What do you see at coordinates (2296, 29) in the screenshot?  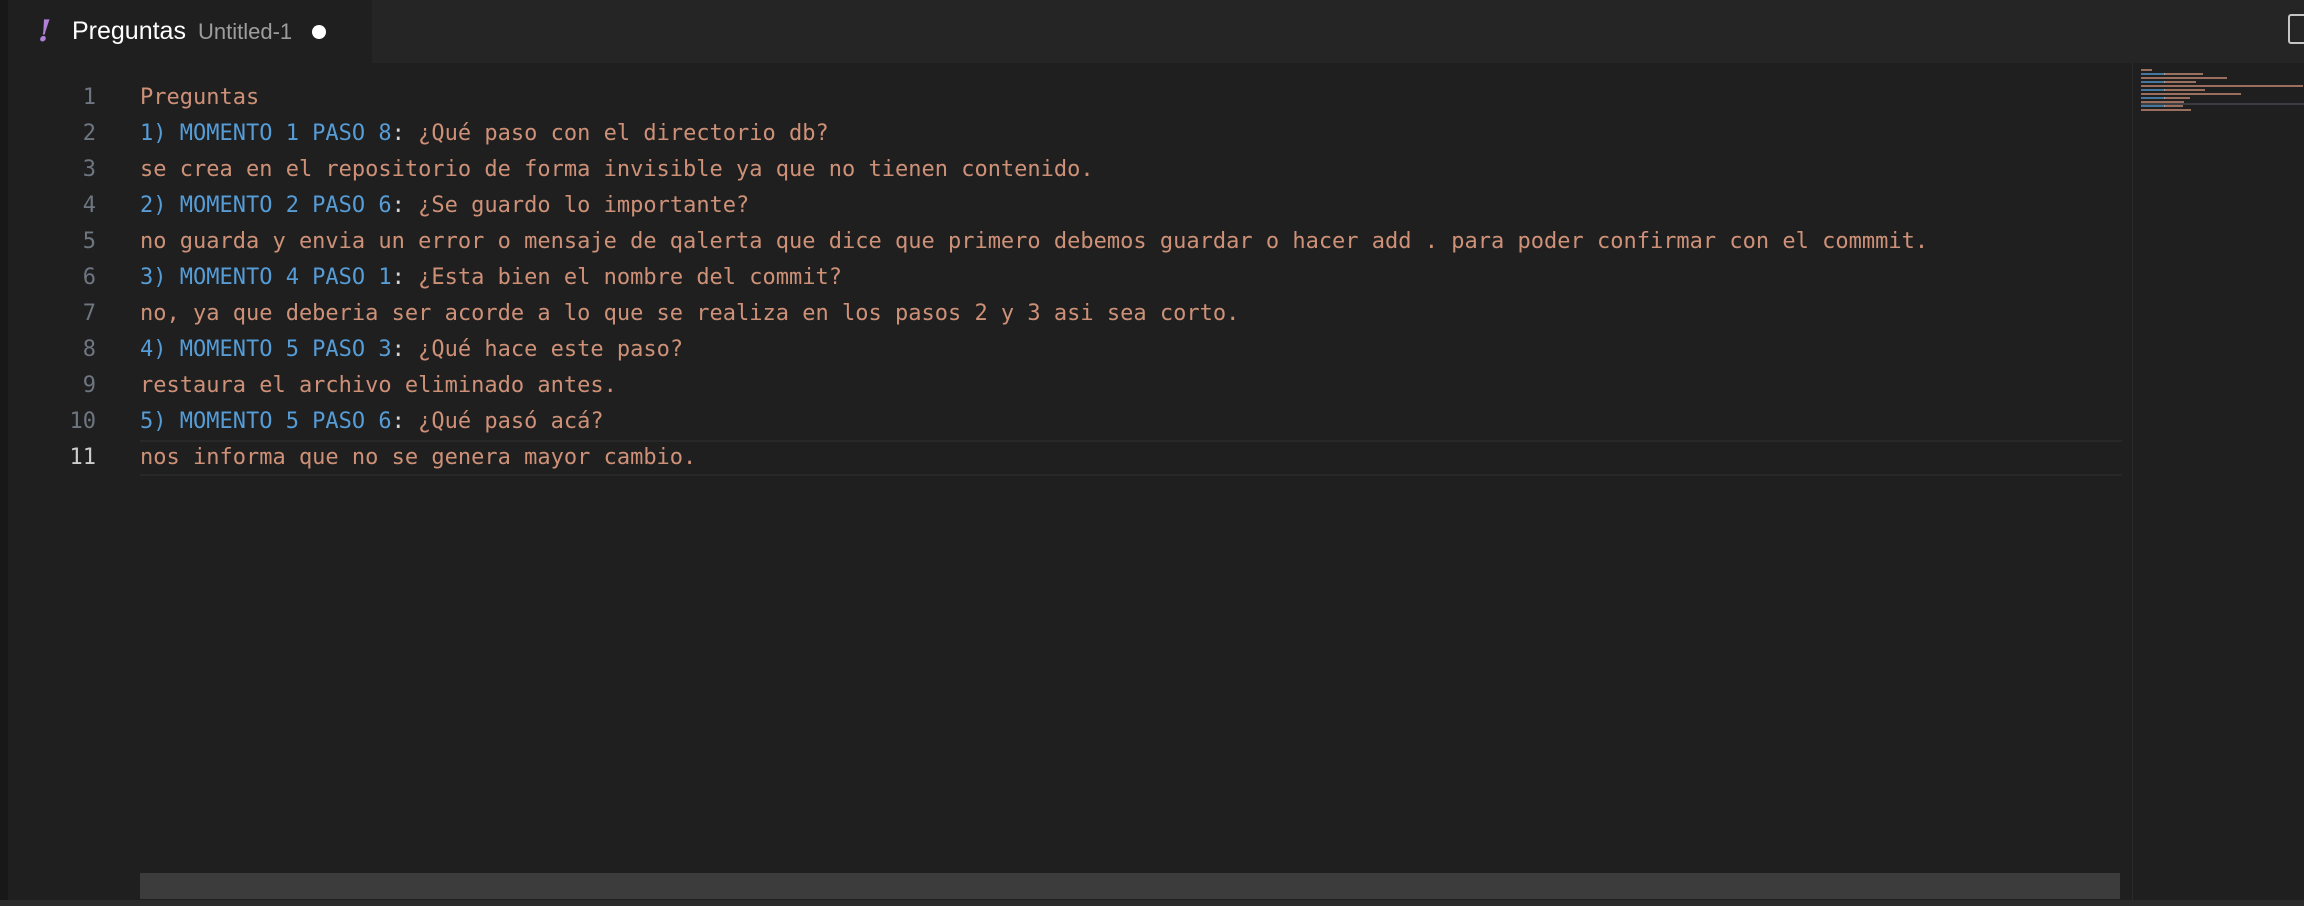 I see `split-editor-icon` at bounding box center [2296, 29].